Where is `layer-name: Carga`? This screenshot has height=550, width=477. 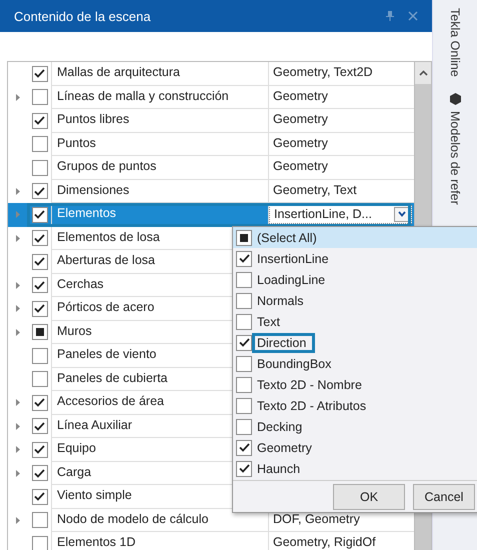 layer-name: Carga is located at coordinates (74, 471).